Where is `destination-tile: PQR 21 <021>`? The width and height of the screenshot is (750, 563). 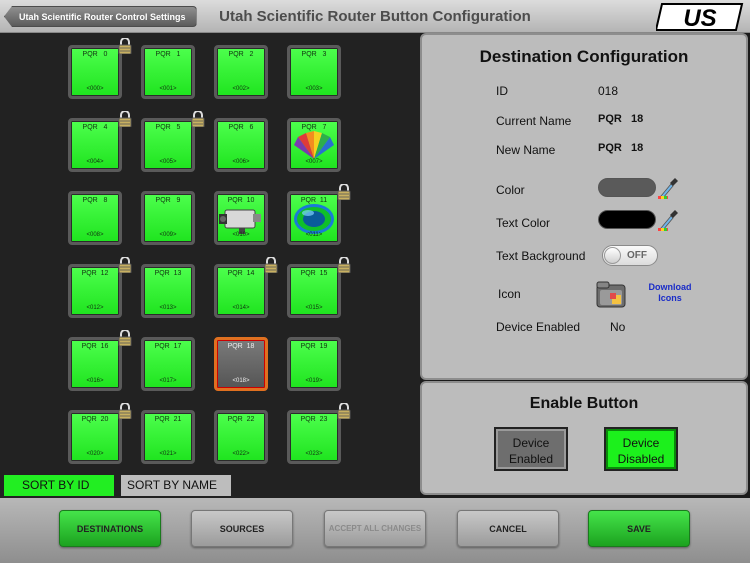
destination-tile: PQR 21 <021> is located at coordinates (168, 437).